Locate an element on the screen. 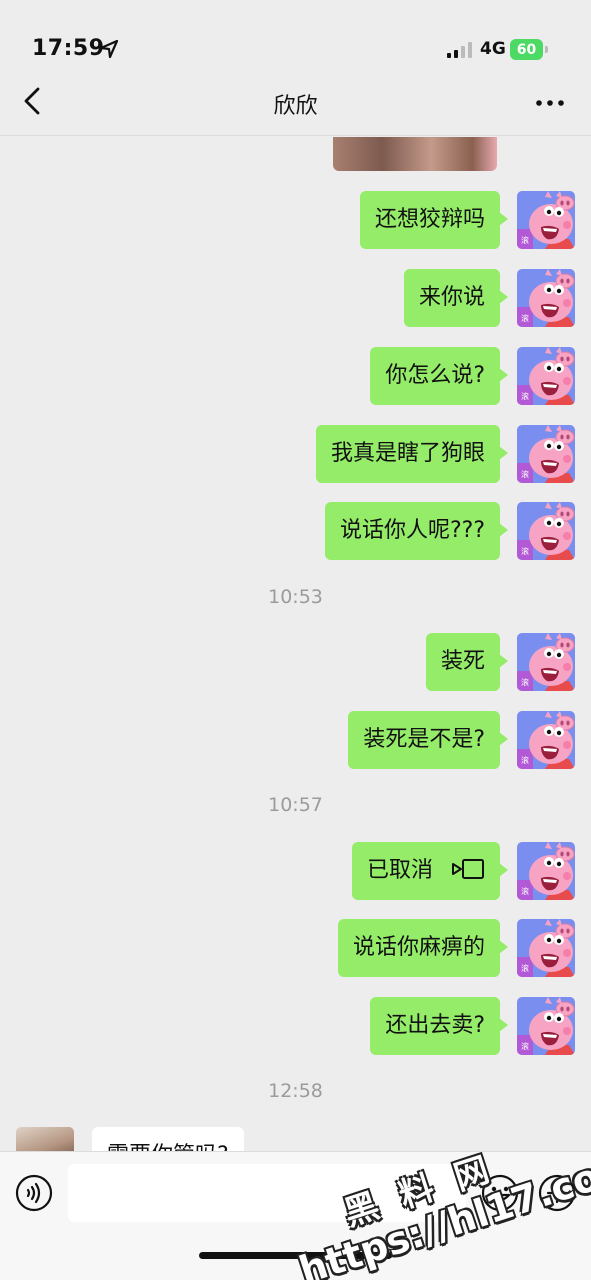 The image size is (591, 1280). battery-level: 60 is located at coordinates (526, 49).